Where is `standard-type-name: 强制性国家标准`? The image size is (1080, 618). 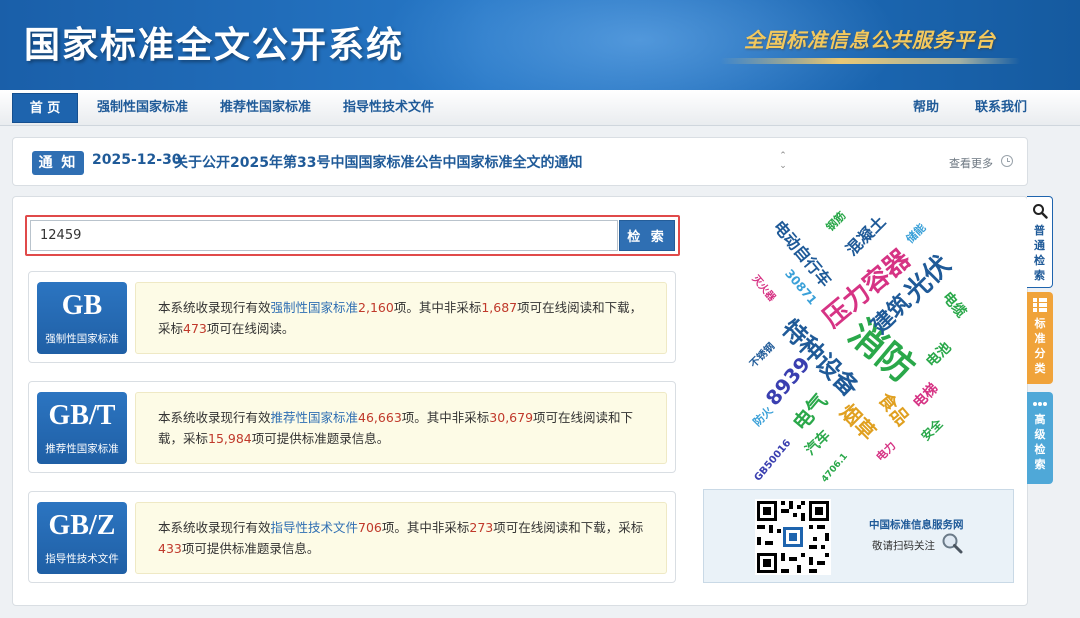 standard-type-name: 强制性国家标准 is located at coordinates (82, 339).